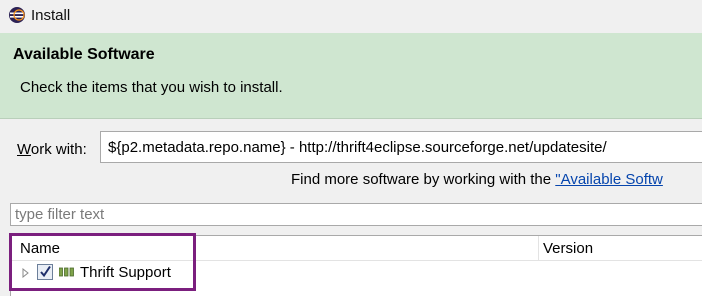  Describe the element at coordinates (24, 149) in the screenshot. I see `work-with-mnemonic: W` at that location.